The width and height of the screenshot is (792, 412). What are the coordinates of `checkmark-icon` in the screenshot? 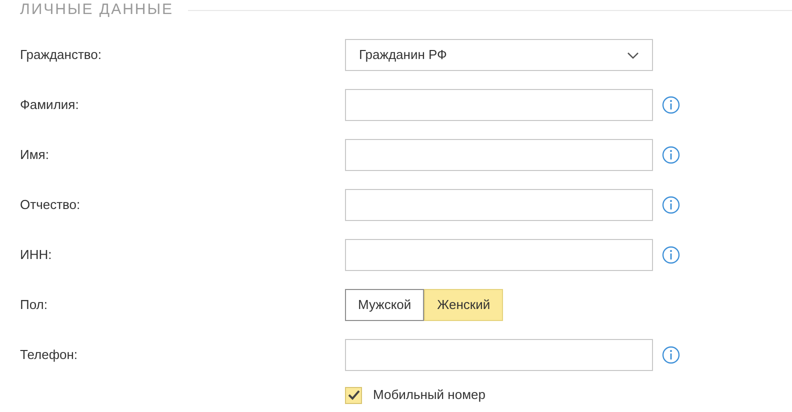 It's located at (354, 395).